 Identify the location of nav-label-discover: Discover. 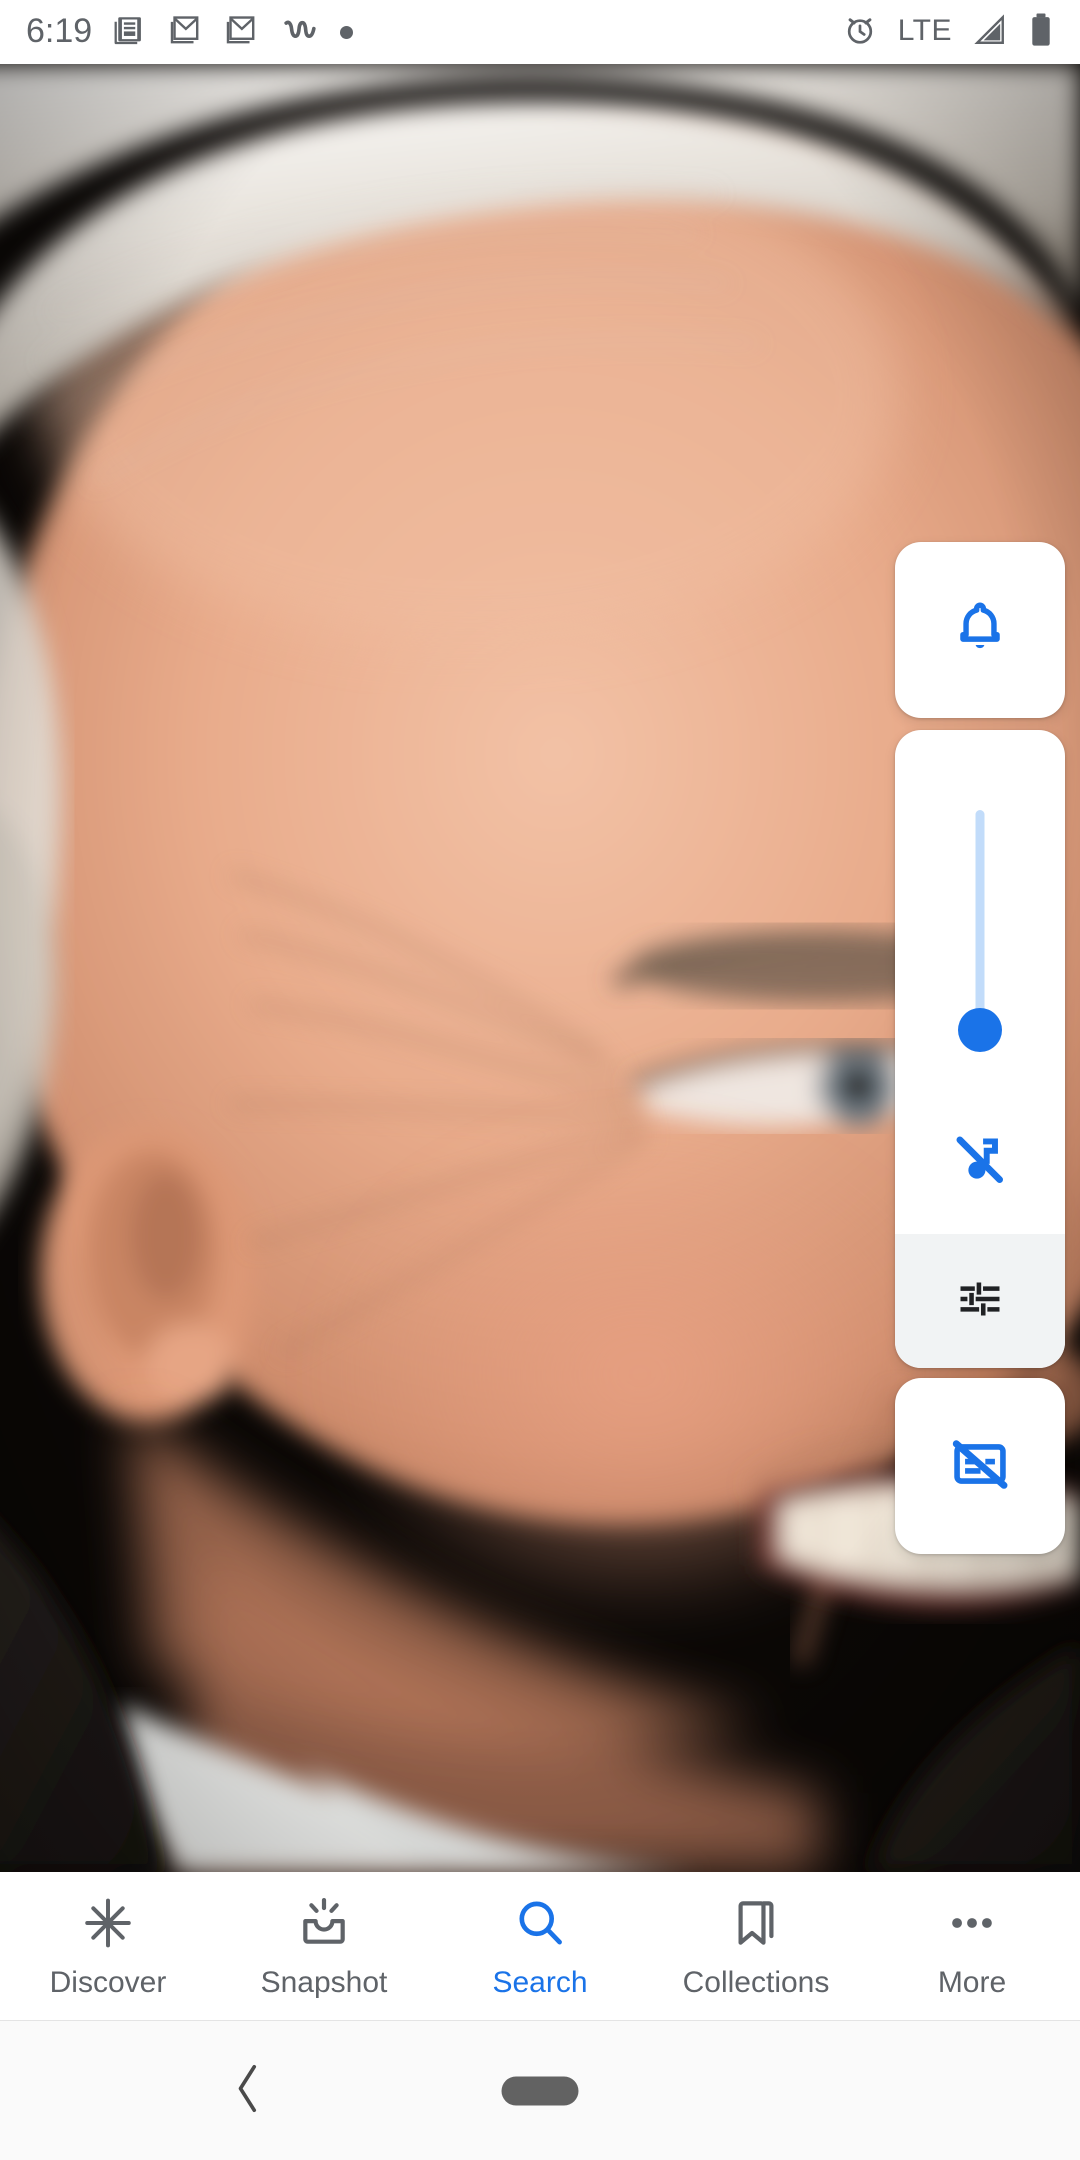
(108, 1982).